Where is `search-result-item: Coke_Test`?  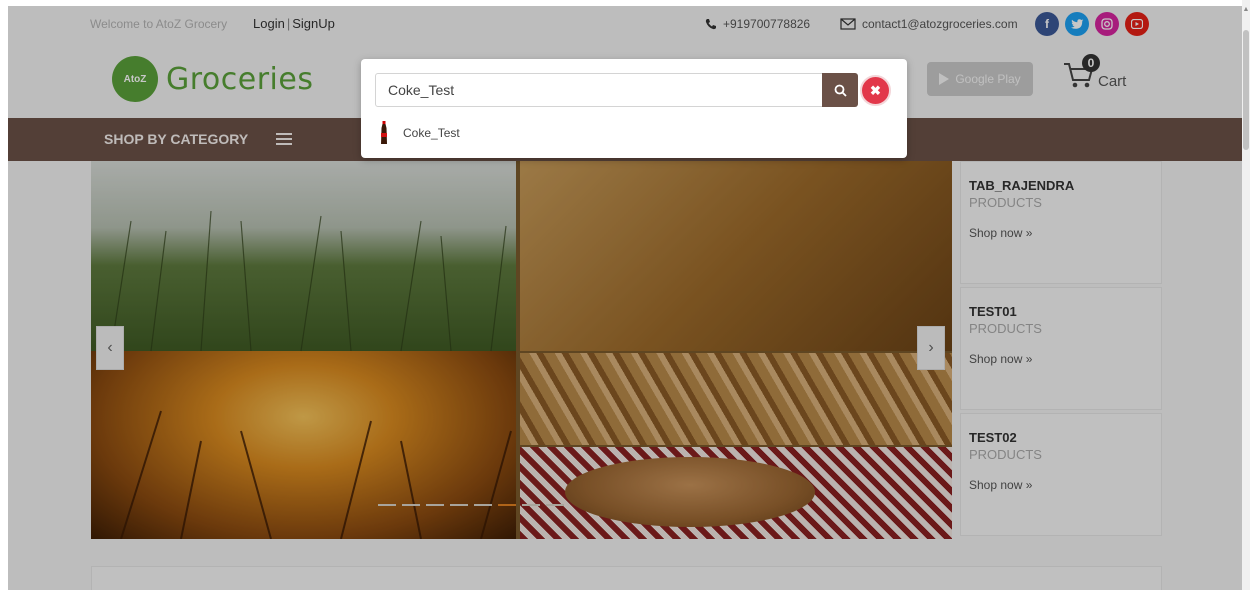
search-result-item: Coke_Test is located at coordinates (419, 133).